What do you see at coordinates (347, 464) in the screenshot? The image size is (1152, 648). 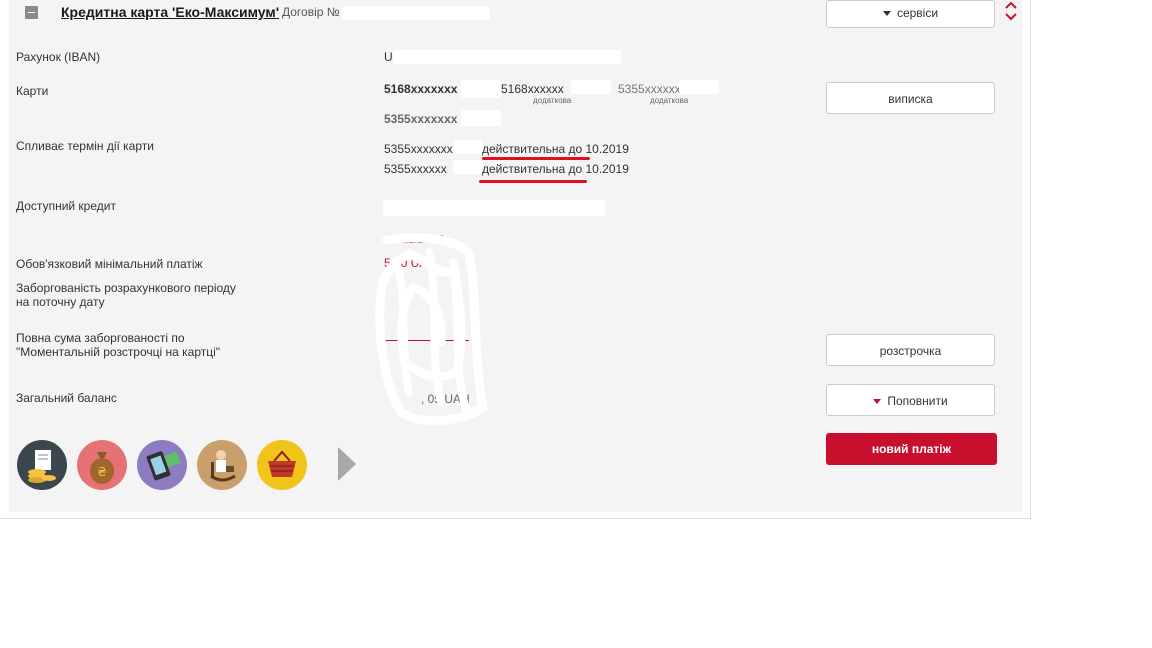 I see `next-arrow-icon` at bounding box center [347, 464].